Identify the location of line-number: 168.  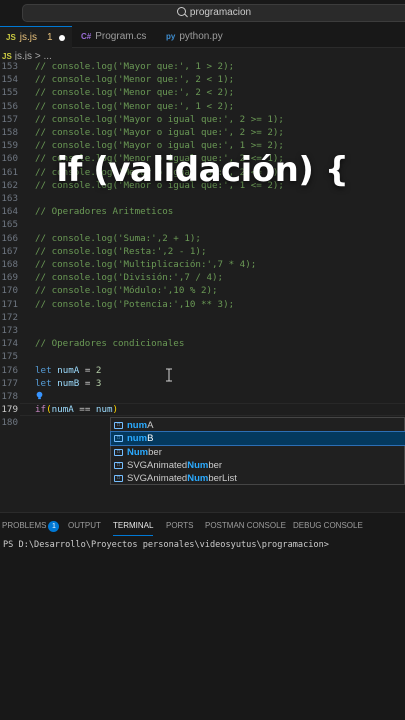
(9, 264).